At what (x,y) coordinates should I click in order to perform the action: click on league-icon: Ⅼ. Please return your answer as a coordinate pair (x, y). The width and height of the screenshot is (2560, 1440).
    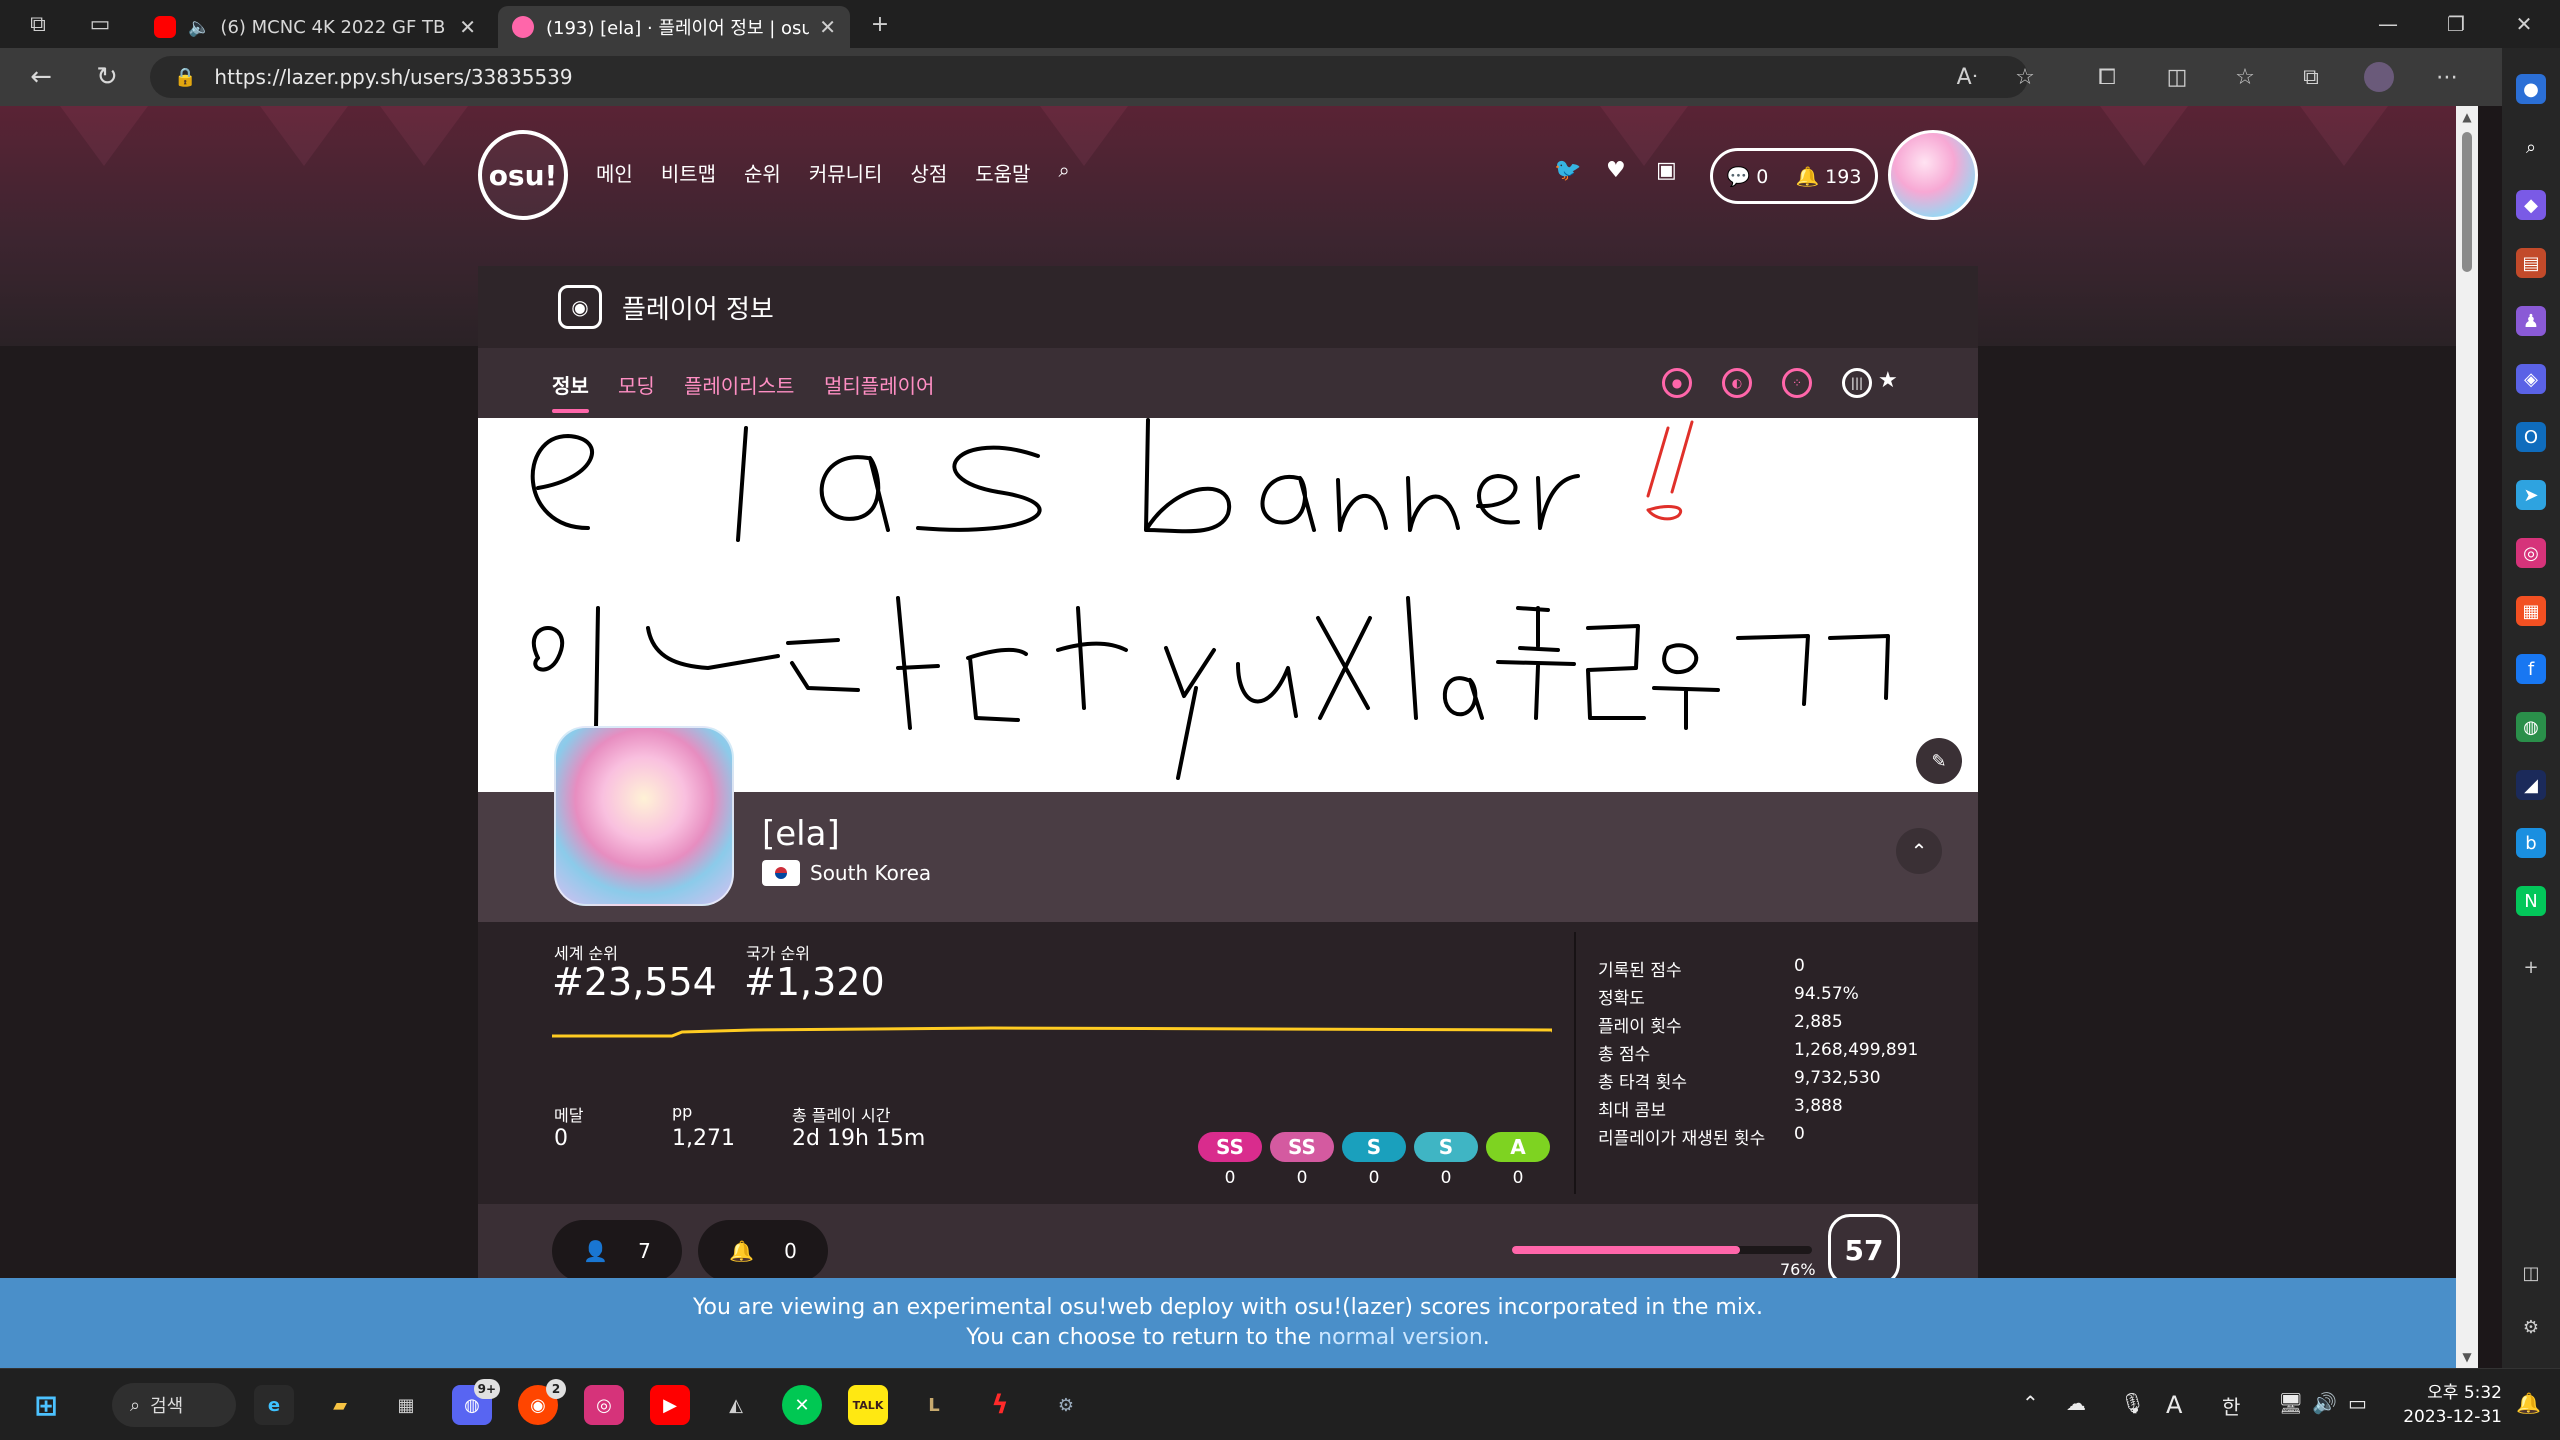
    Looking at the image, I should click on (934, 1405).